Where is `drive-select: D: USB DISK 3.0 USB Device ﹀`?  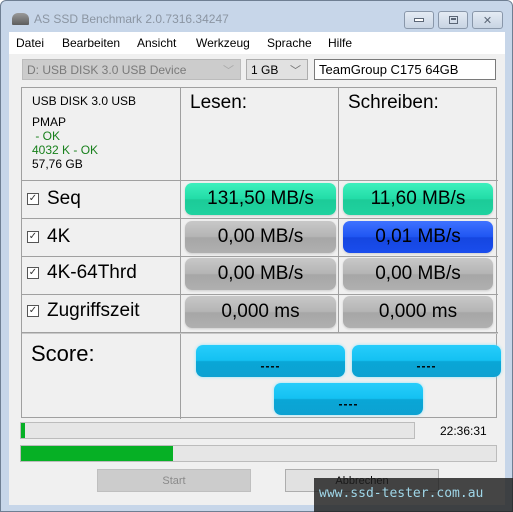
drive-select: D: USB DISK 3.0 USB Device ﹀ is located at coordinates (131, 69).